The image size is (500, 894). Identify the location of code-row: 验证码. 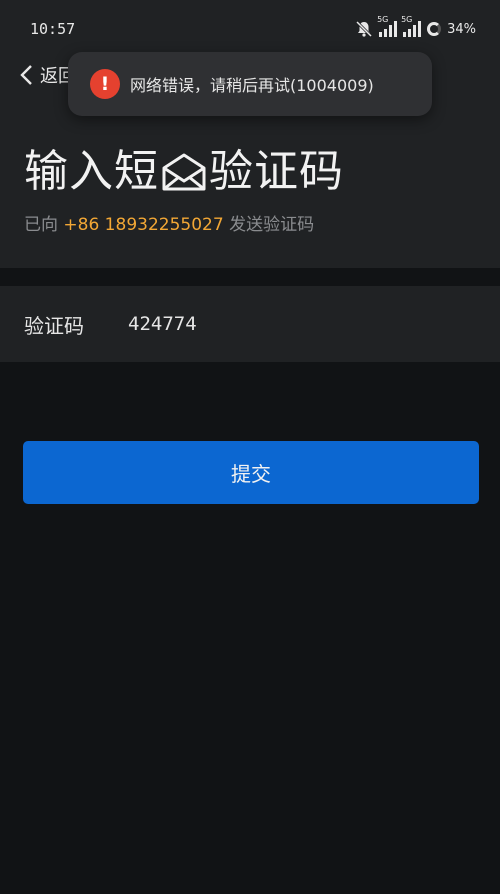
(250, 324).